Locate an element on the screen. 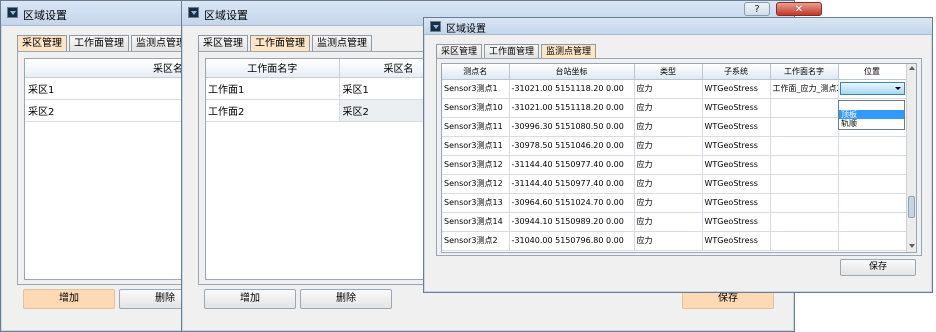 This screenshot has width=936, height=332. position-combobox is located at coordinates (872, 88).